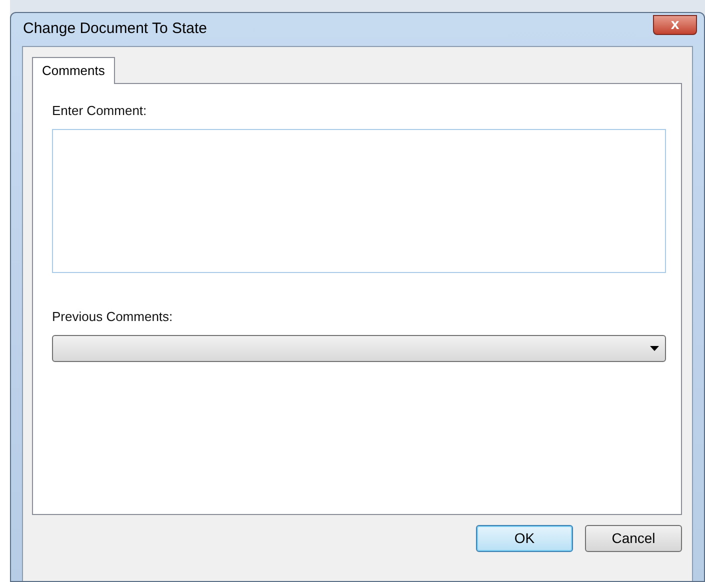 The image size is (705, 582). What do you see at coordinates (524, 538) in the screenshot?
I see `dialog-button: OK` at bounding box center [524, 538].